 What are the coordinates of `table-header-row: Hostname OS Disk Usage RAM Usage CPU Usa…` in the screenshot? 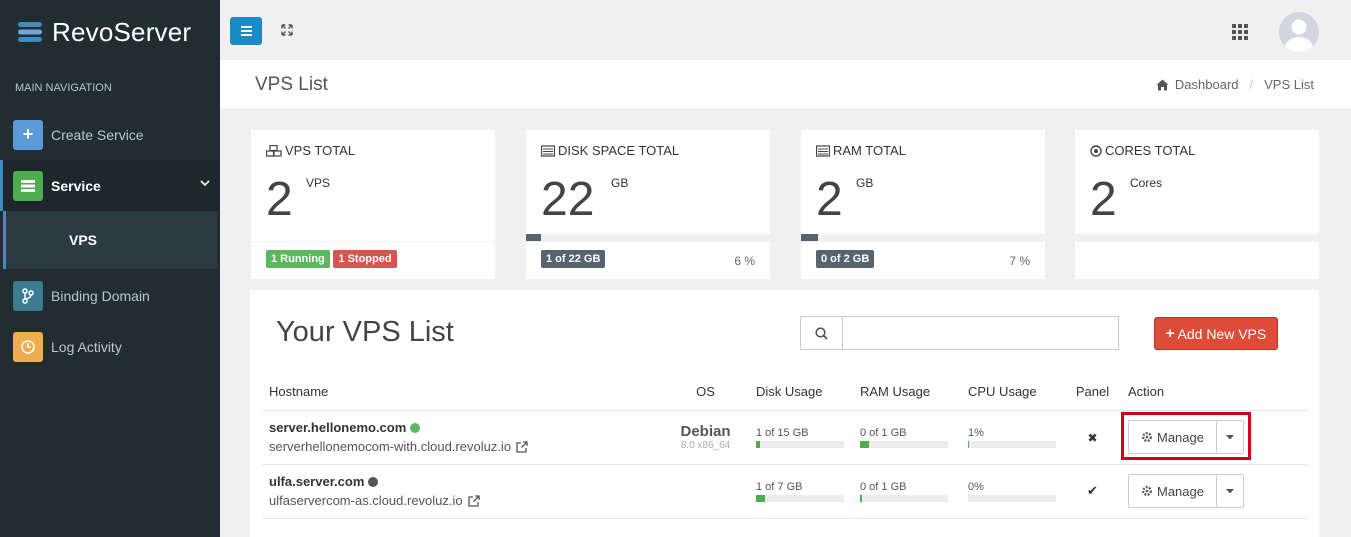 It's located at (785, 392).